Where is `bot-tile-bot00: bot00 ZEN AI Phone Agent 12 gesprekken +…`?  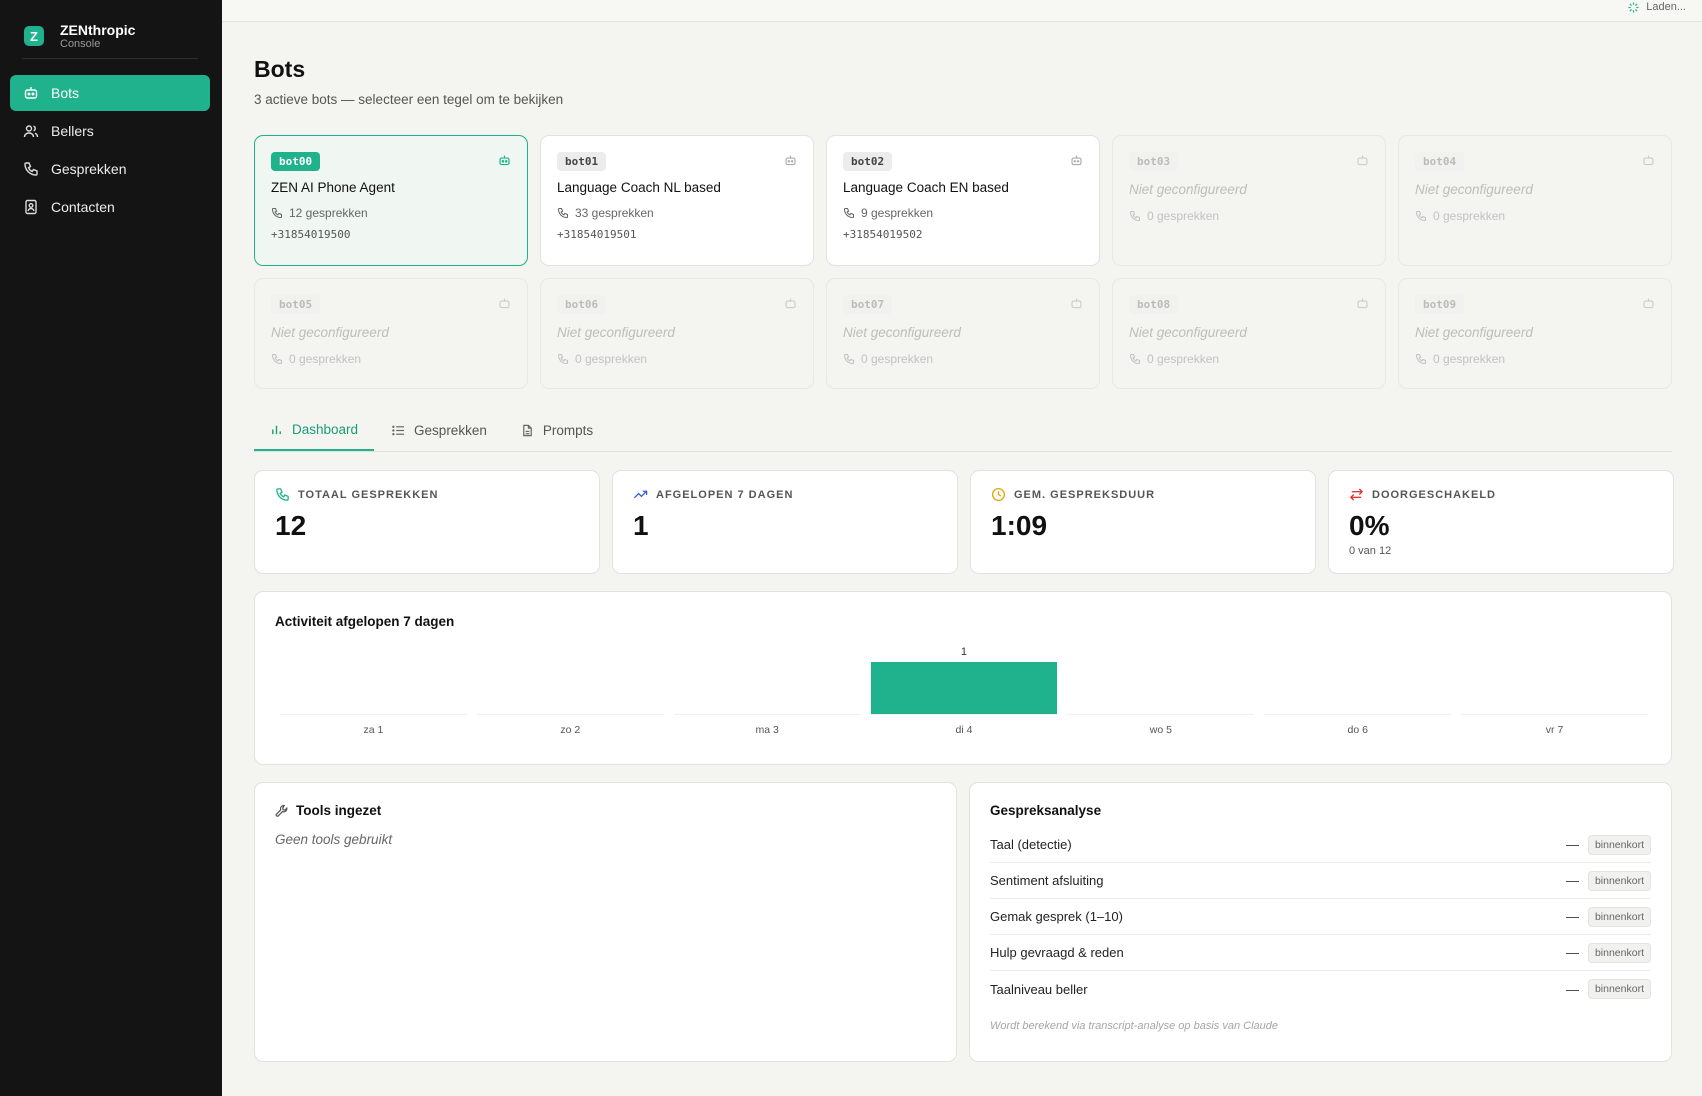
bot-tile-bot00: bot00 ZEN AI Phone Agent 12 gesprekken +… is located at coordinates (391, 200).